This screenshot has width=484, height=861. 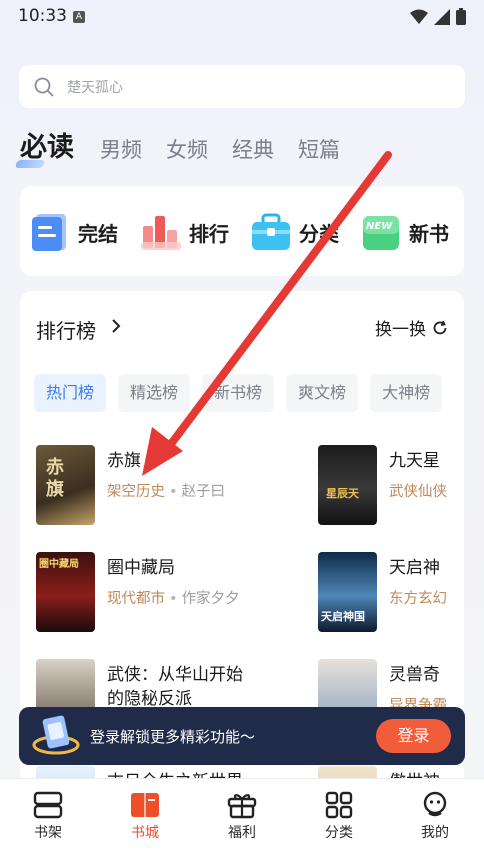 I want to click on profile-icon, so click(x=435, y=804).